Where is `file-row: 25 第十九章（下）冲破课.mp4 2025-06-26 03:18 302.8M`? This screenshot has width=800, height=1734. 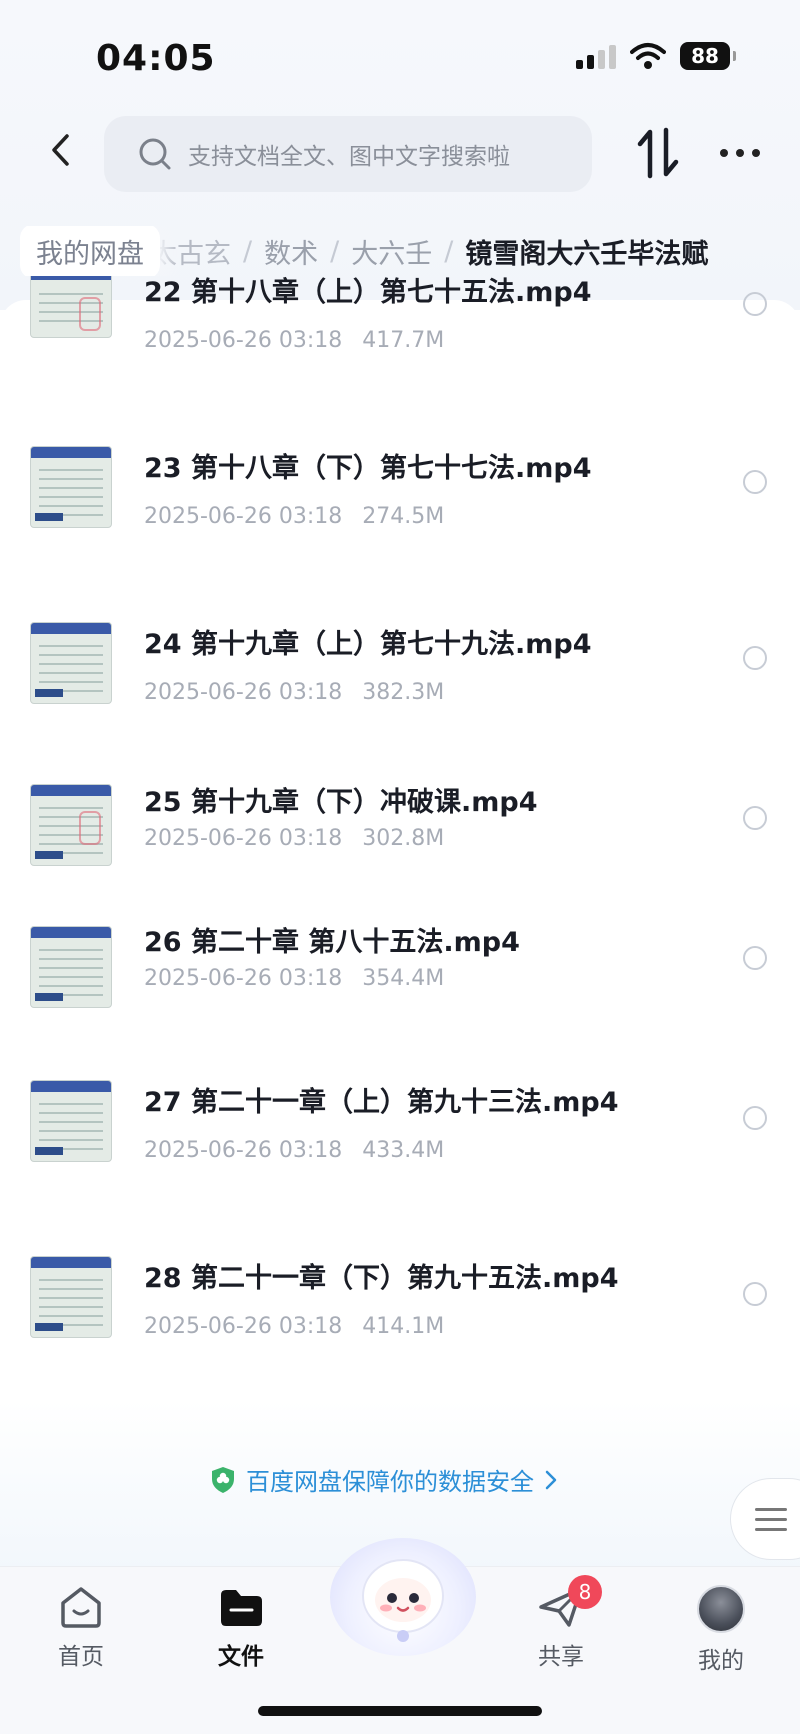
file-row: 25 第十九章（下）冲破课.mp4 2025-06-26 03:18 302.8M is located at coordinates (400, 830).